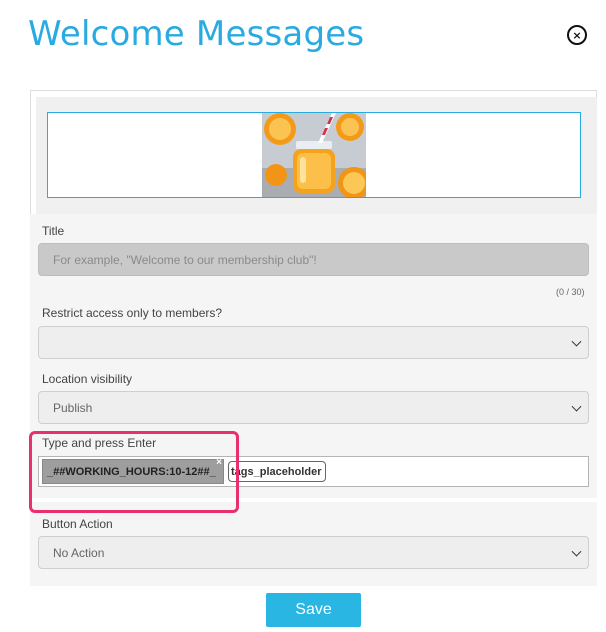 The image size is (606, 632). I want to click on restrict-select, so click(313, 342).